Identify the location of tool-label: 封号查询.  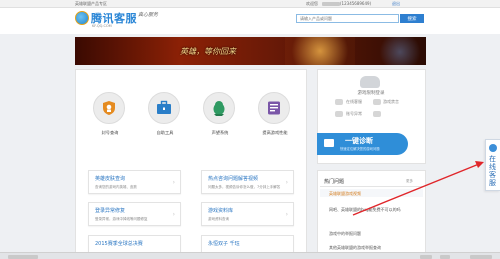
(110, 132).